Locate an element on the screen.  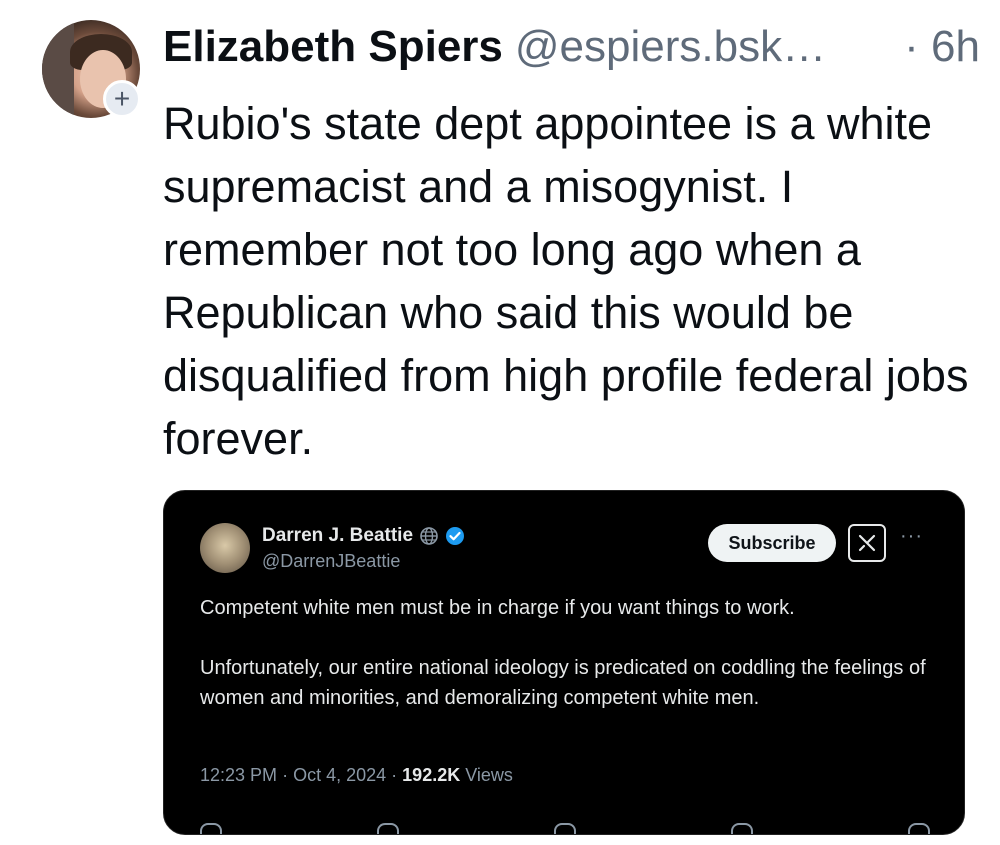
globe-icon is located at coordinates (429, 536).